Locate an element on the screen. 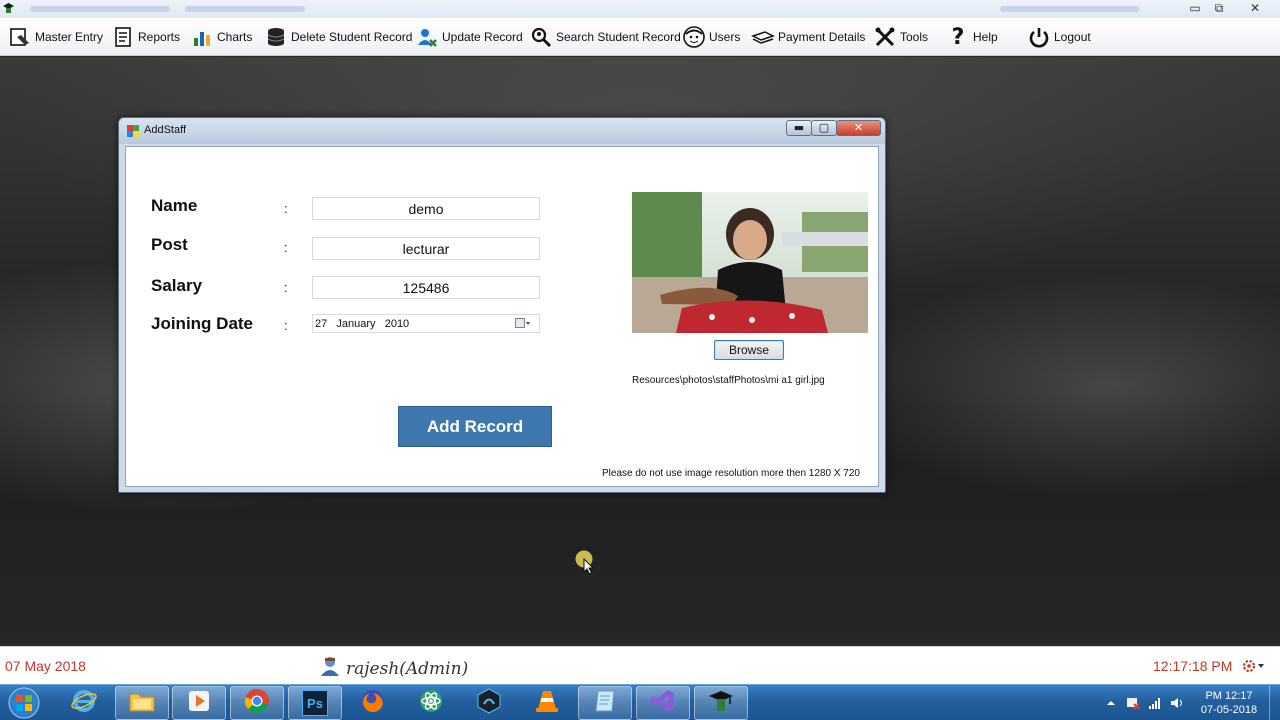  action-center-icon is located at coordinates (1133, 703).